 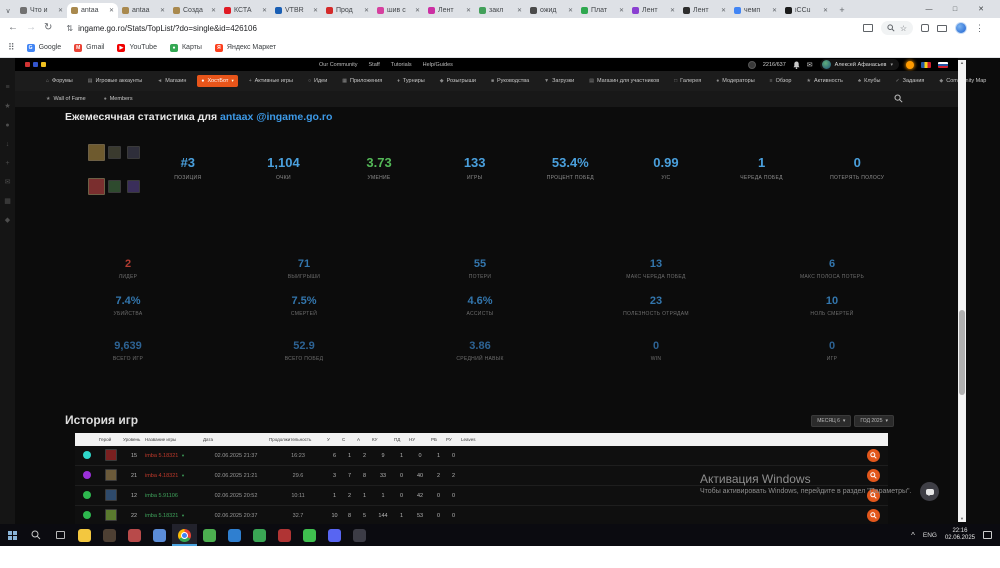 I want to click on filter-dropdown: МЕСЯЦ 6 ▾, so click(x=831, y=421).